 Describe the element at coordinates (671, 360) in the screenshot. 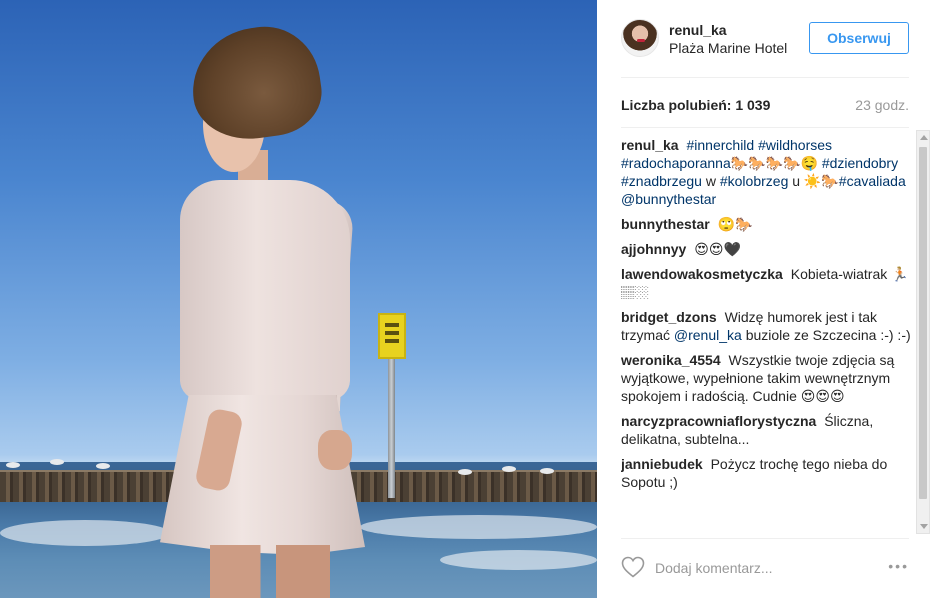

I see `comment-author: weronika_4554` at that location.